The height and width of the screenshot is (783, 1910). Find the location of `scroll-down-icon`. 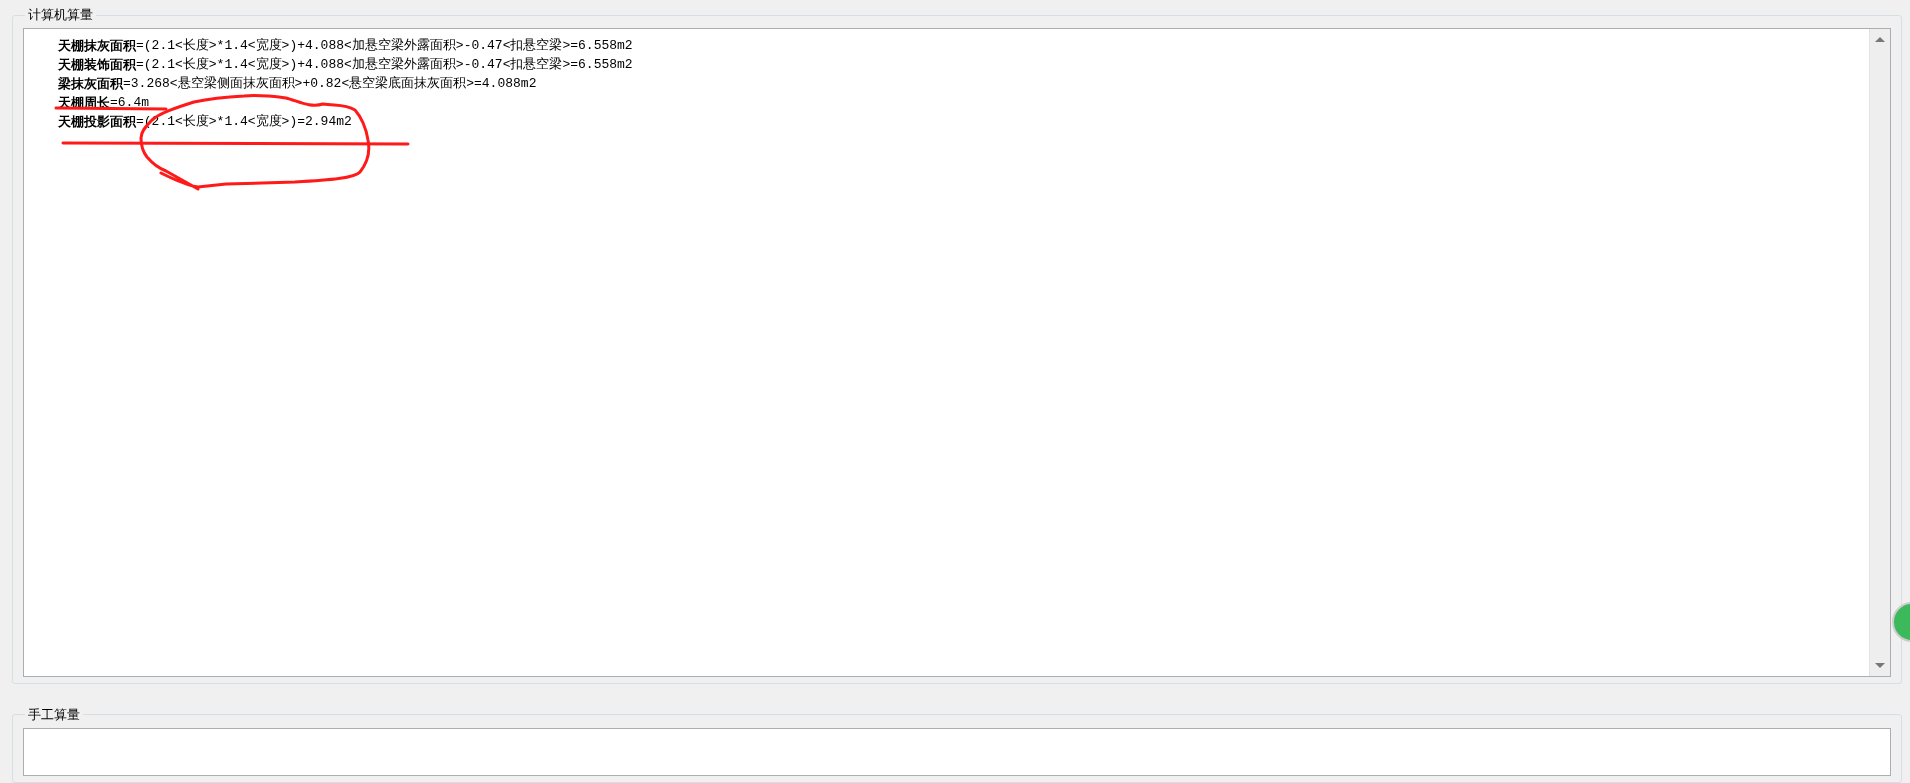

scroll-down-icon is located at coordinates (1880, 665).